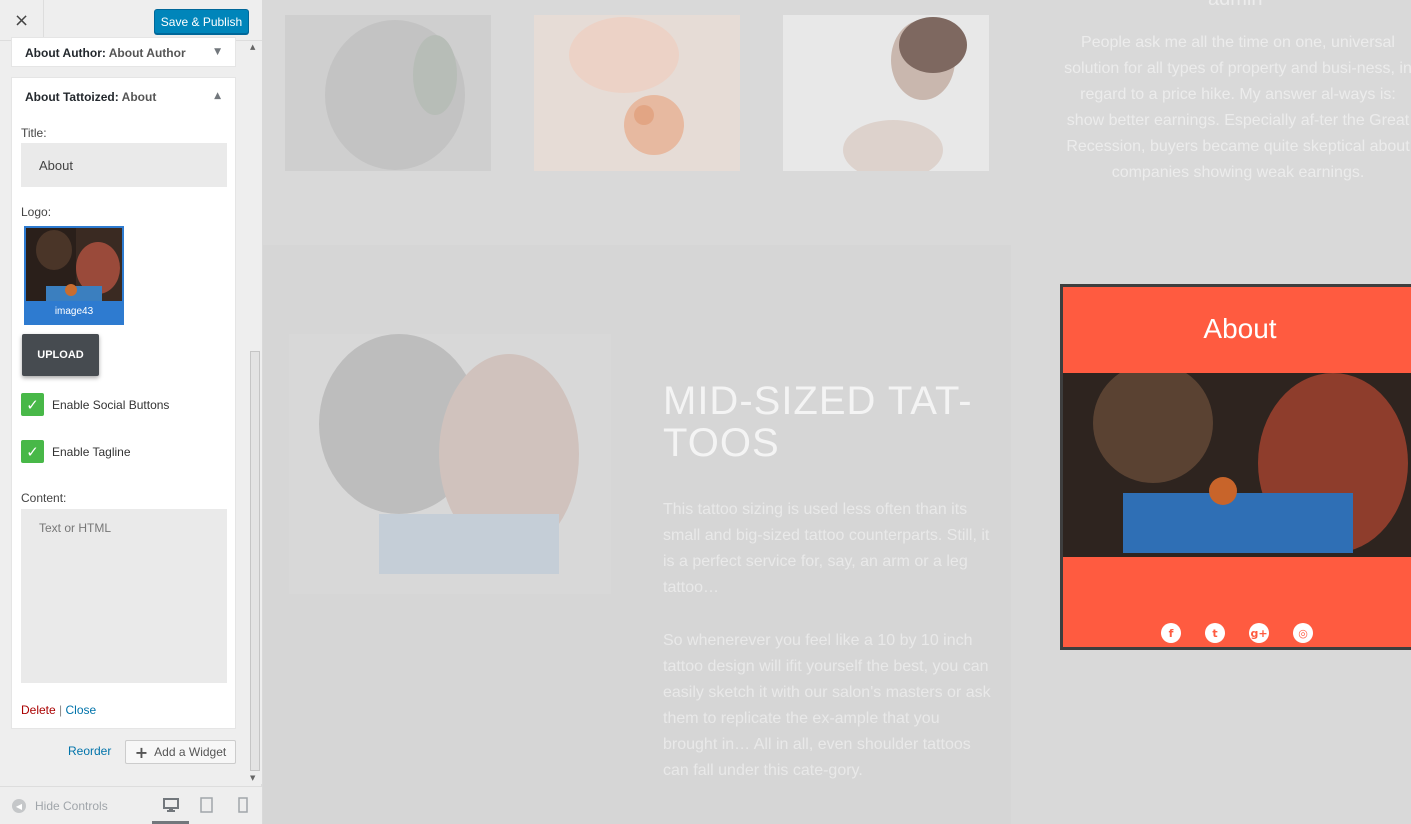  I want to click on about-widget-preview: About f t g+ ◎, so click(1235, 467).